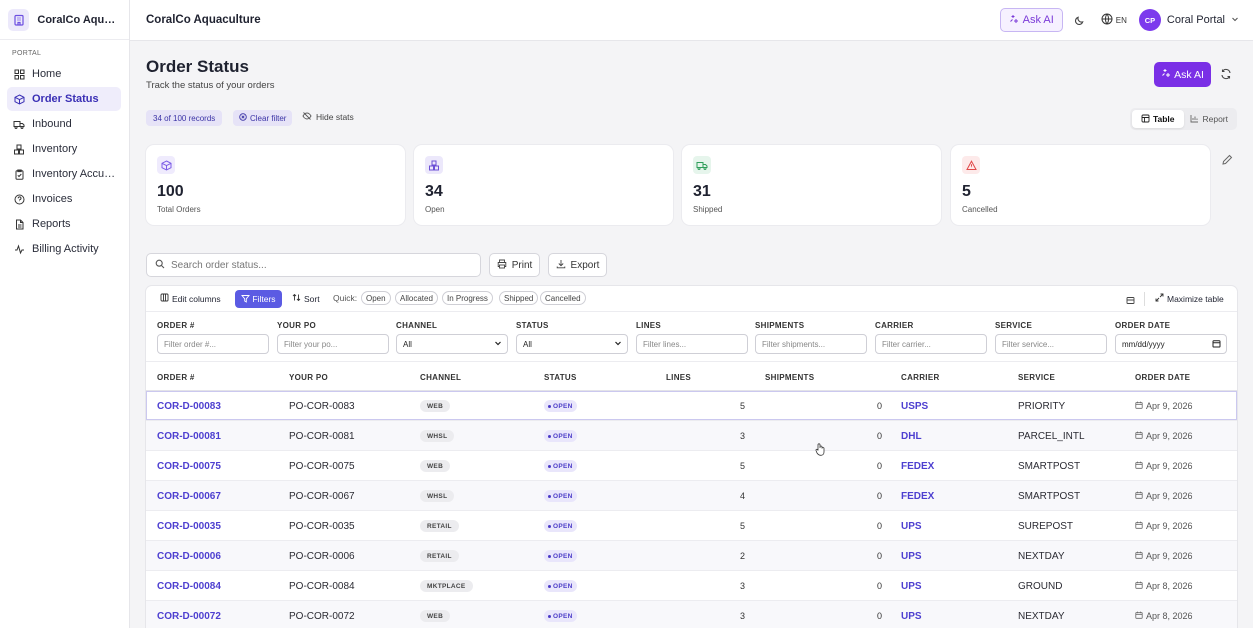 This screenshot has height=628, width=1253. What do you see at coordinates (920, 377) in the screenshot?
I see `column-header-carrier: CARRIER` at bounding box center [920, 377].